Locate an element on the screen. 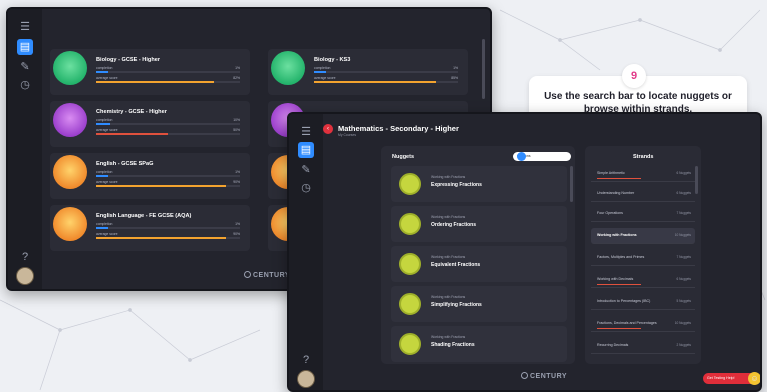 This screenshot has height=392, width=767. course-title: English - GCSE SPaG is located at coordinates (125, 164).